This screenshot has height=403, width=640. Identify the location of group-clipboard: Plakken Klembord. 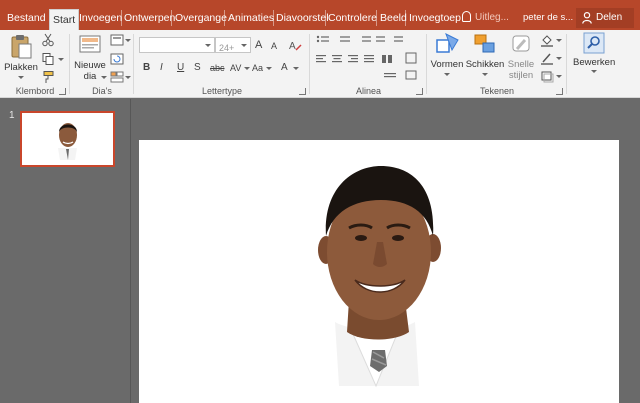
(35, 64).